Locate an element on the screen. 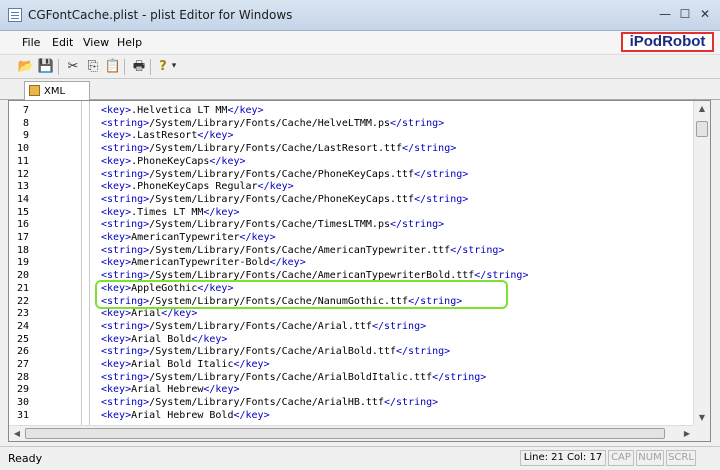 The height and width of the screenshot is (470, 720). line-number: 24 is located at coordinates (22, 326).